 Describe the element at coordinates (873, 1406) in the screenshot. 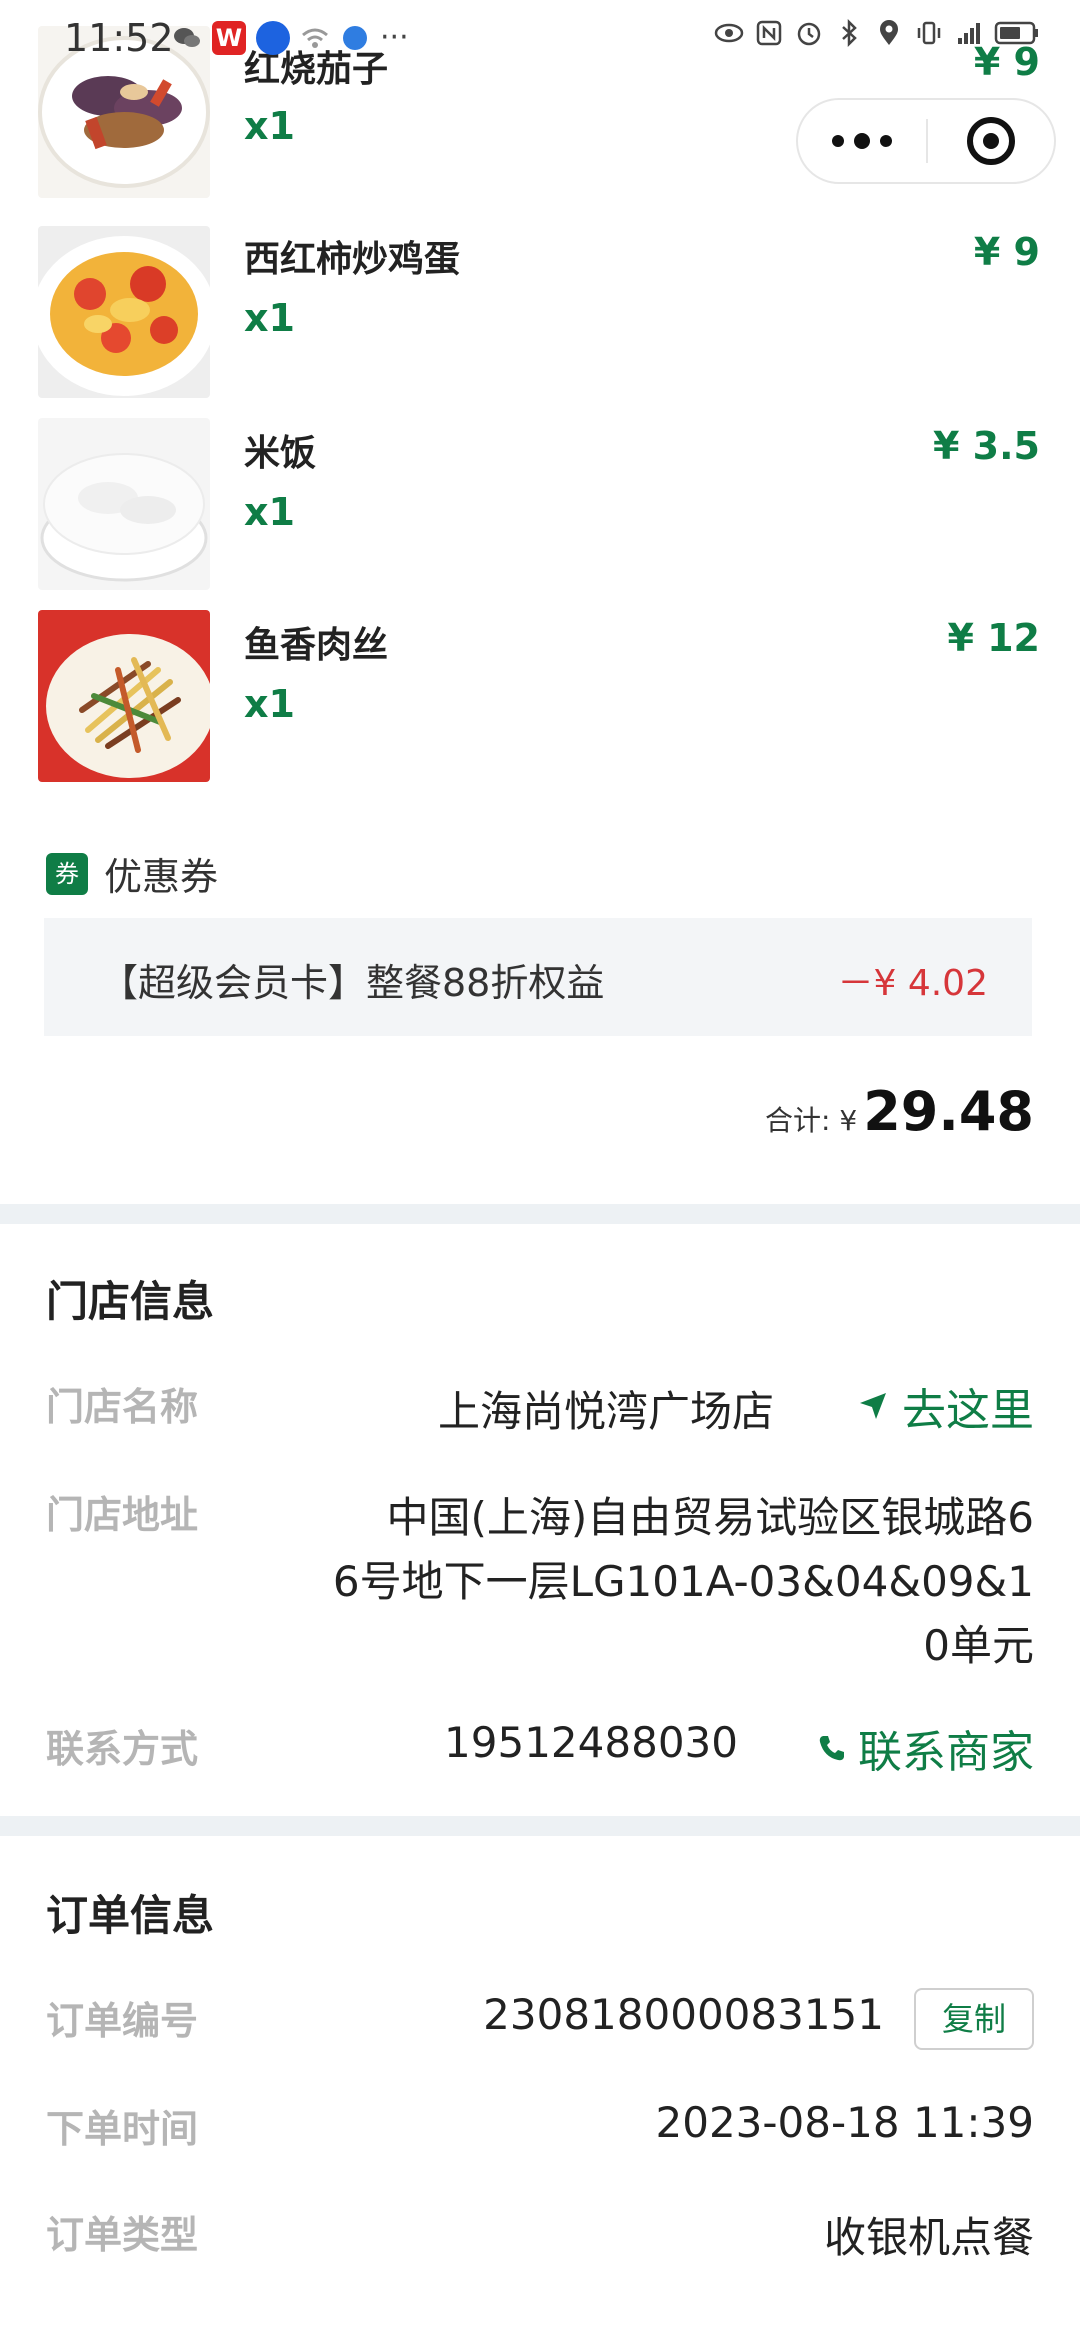

I see `navigation-arrow-icon` at that location.